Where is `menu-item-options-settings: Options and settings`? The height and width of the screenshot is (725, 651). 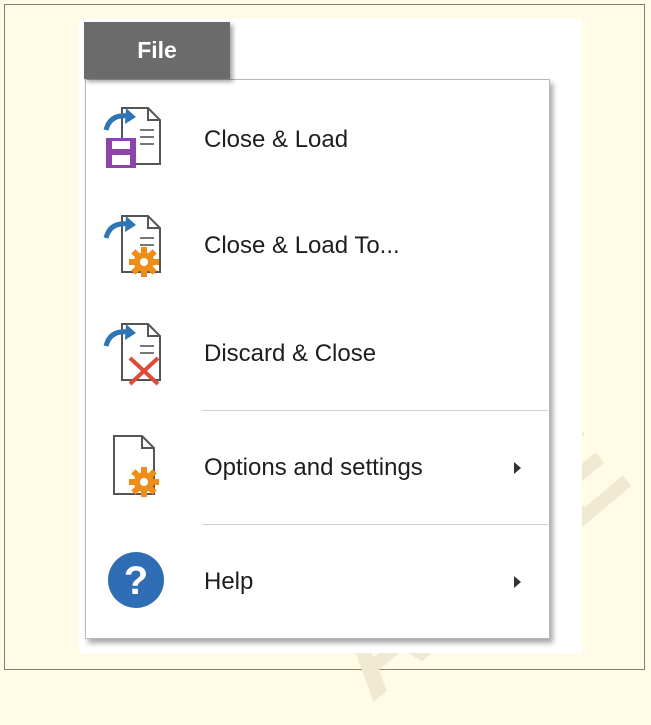 menu-item-options-settings: Options and settings is located at coordinates (317, 462).